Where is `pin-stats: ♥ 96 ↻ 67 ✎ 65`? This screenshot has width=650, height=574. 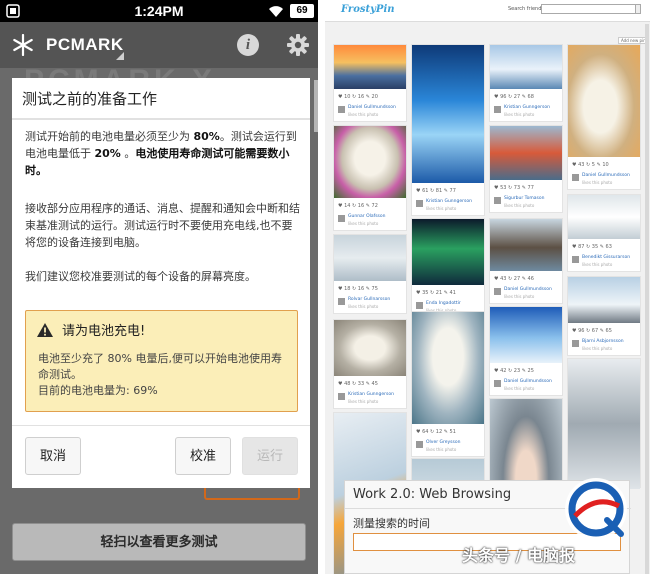 pin-stats: ♥ 96 ↻ 67 ✎ 65 is located at coordinates (592, 331).